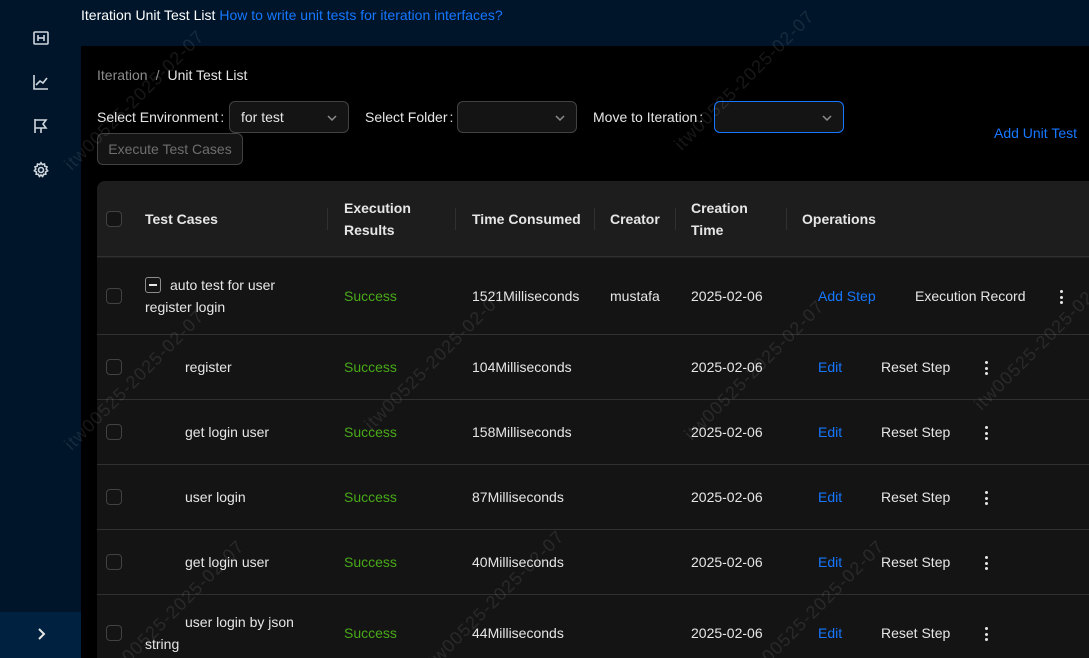 Image resolution: width=1089 pixels, height=658 pixels. I want to click on creator: mustafa, so click(635, 296).